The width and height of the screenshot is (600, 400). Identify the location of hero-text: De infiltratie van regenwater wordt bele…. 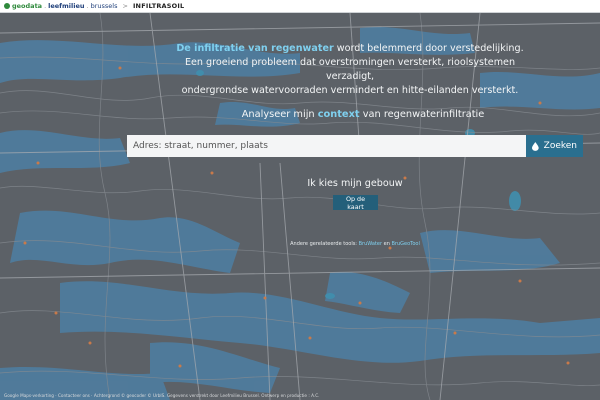
(350, 70).